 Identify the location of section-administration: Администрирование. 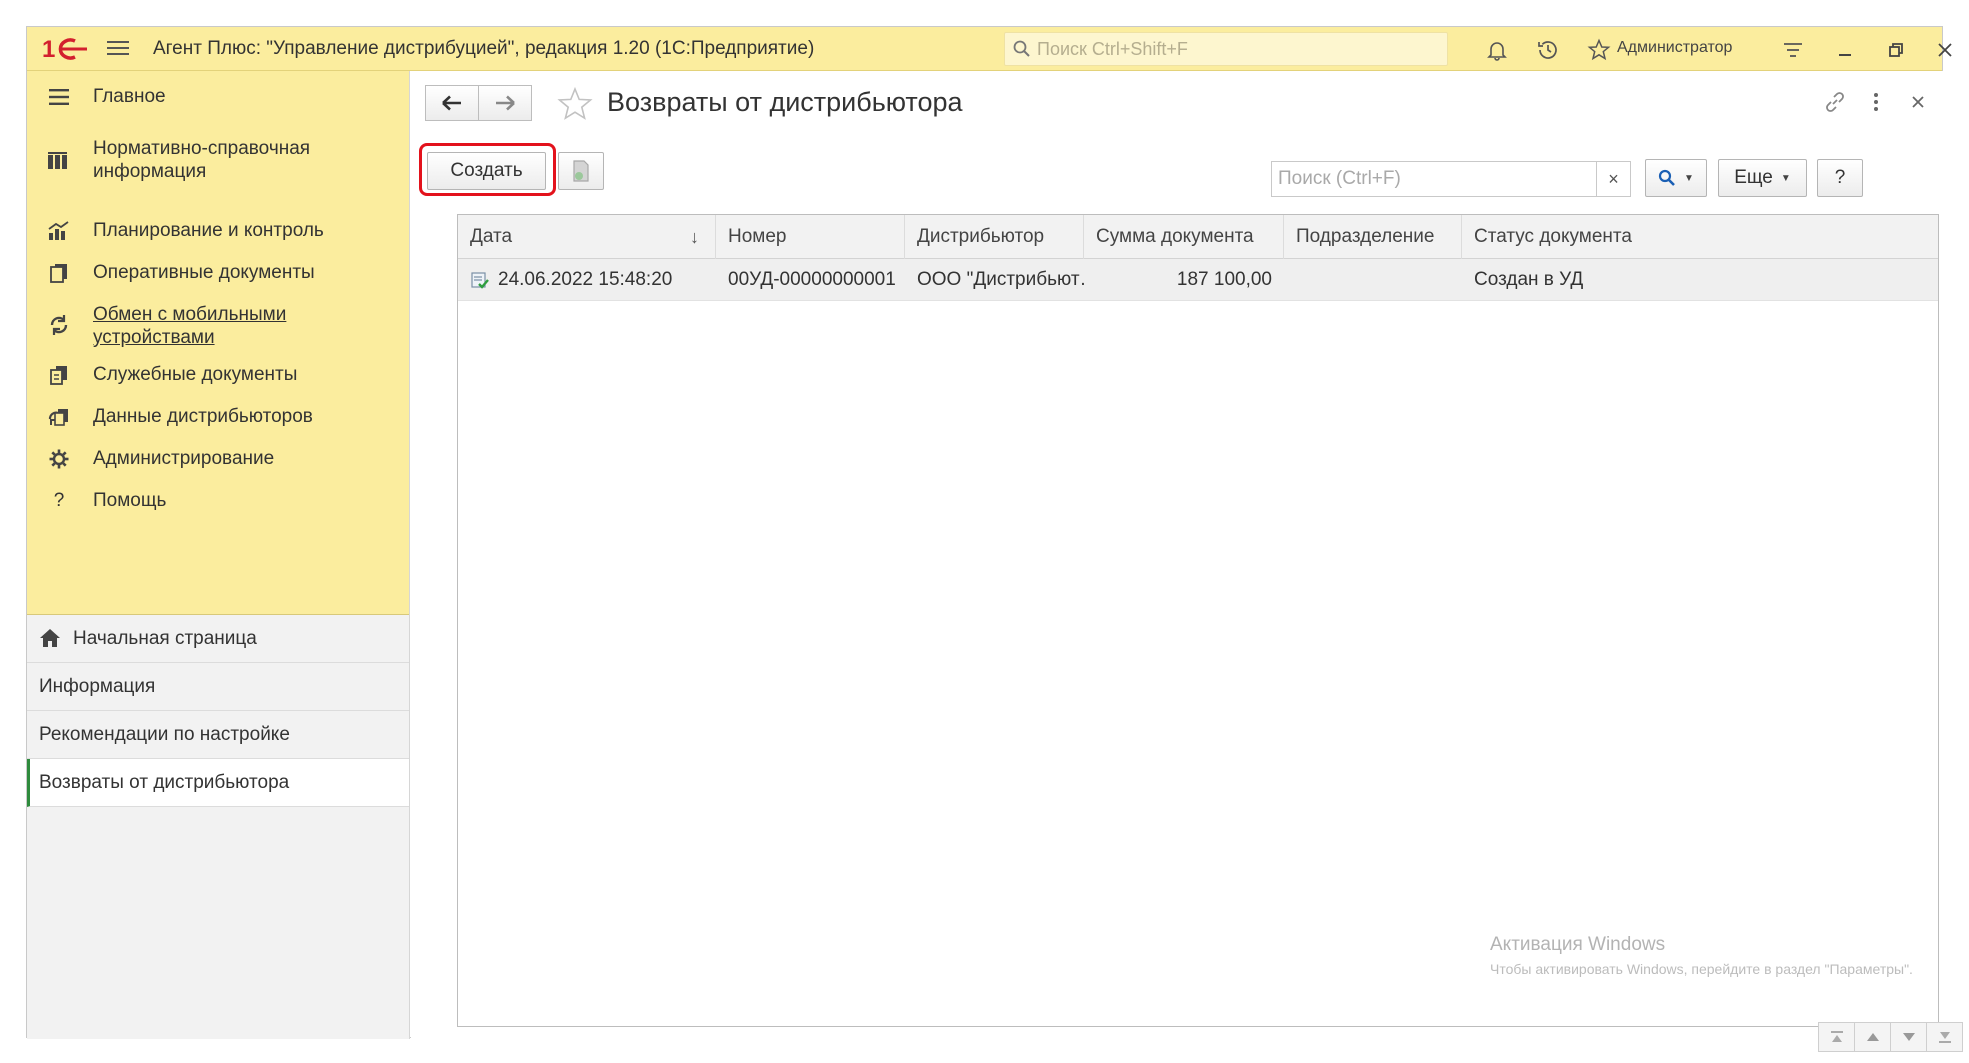
(218, 458).